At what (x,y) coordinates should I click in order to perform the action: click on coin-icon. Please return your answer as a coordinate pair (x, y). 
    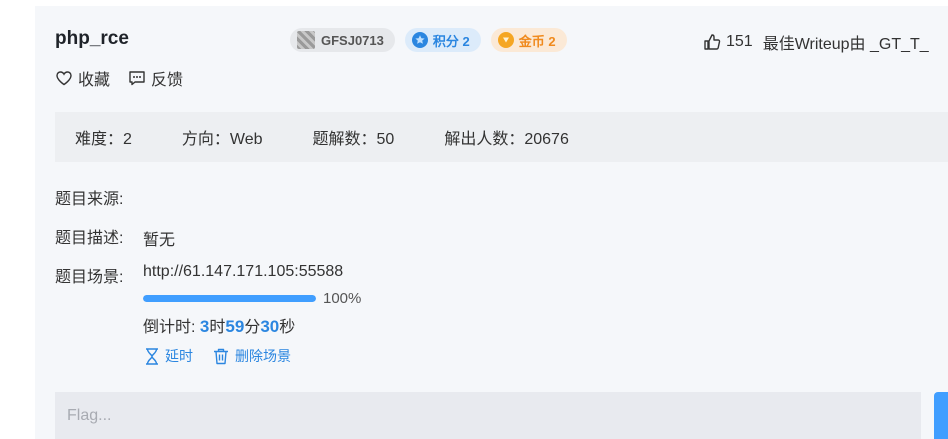
    Looking at the image, I should click on (505, 40).